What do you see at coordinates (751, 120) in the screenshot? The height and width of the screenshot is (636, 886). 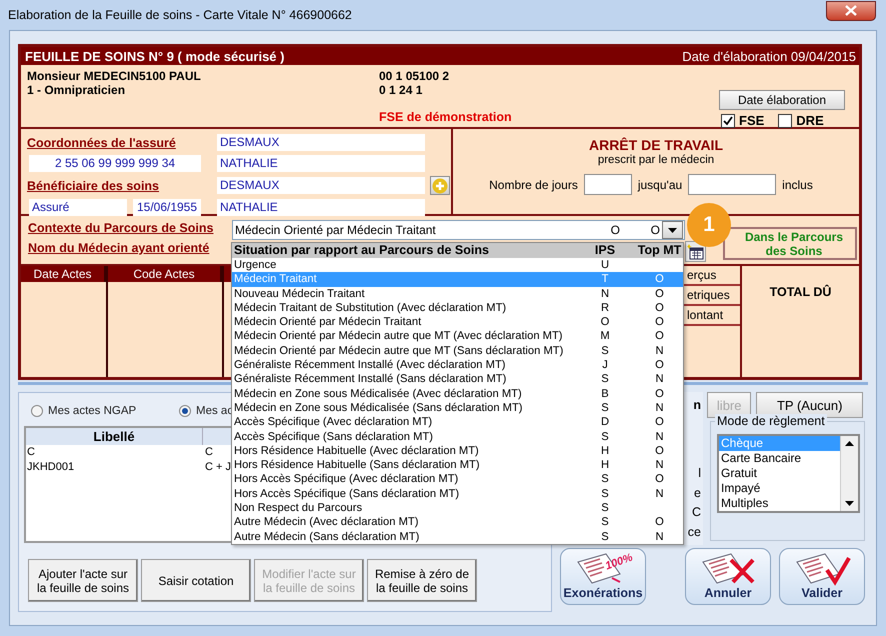 I see `checkbox-label: FSE` at bounding box center [751, 120].